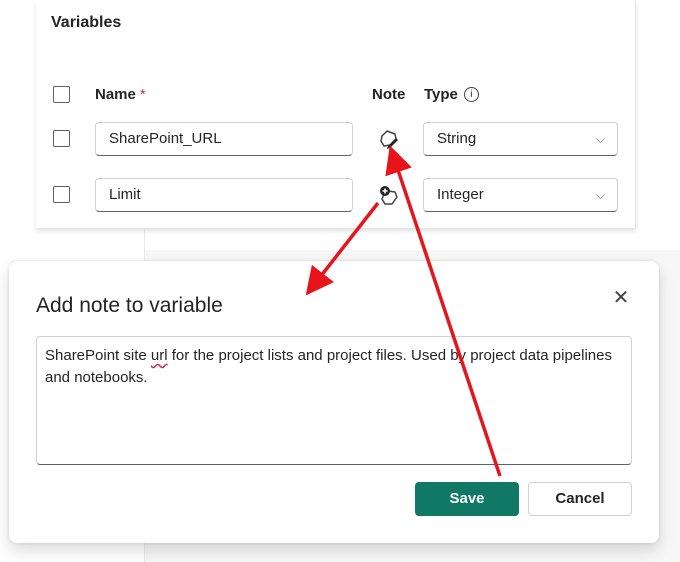 The image size is (680, 562). I want to click on variable-name-input: Limit, so click(224, 195).